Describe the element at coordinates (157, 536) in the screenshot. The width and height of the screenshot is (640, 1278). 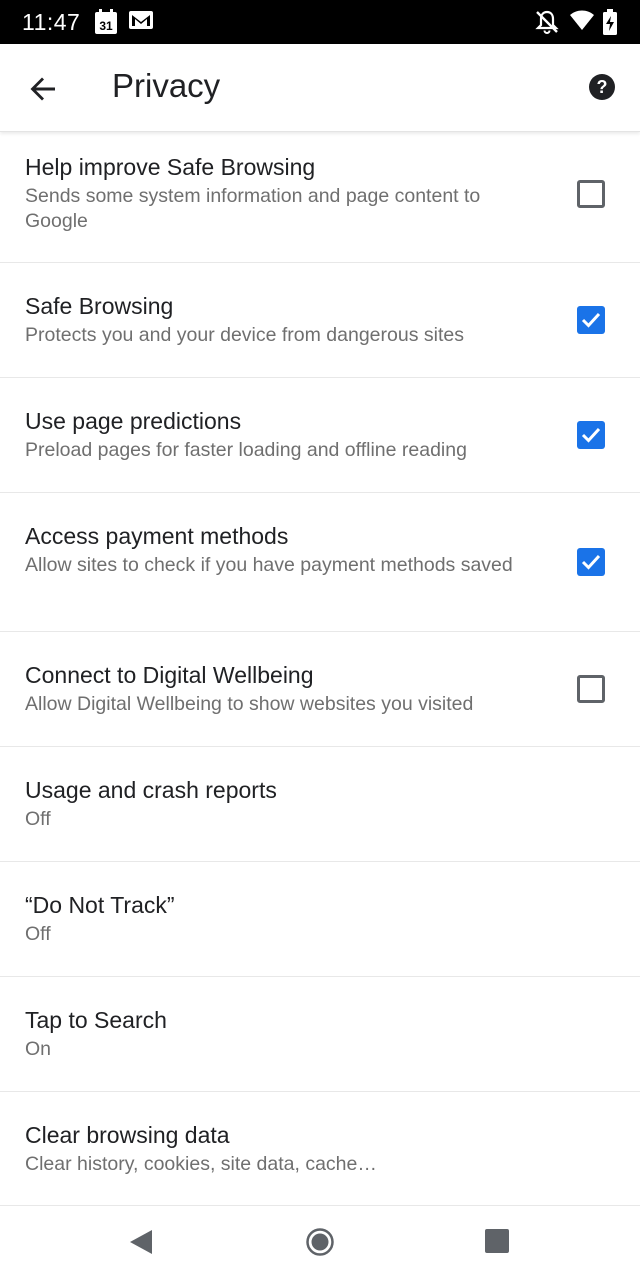
I see `setting-title: Access payment methods` at that location.